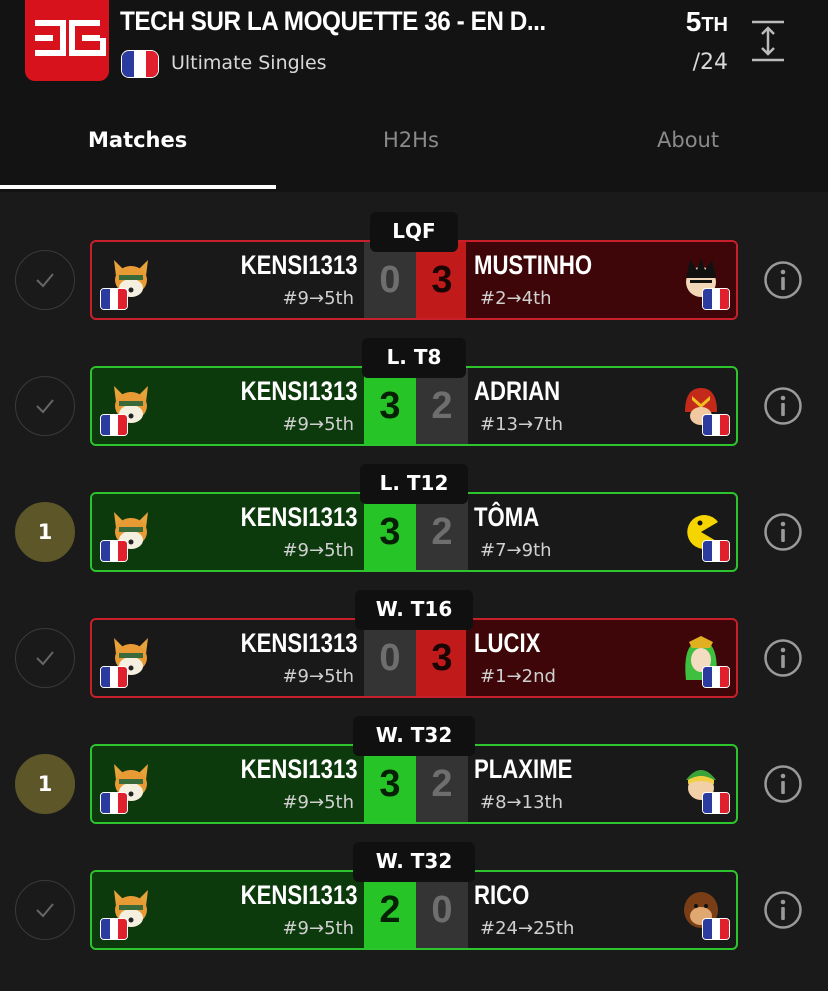 This screenshot has height=991, width=828. Describe the element at coordinates (521, 802) in the screenshot. I see `opponent-seed: #8→13th` at that location.